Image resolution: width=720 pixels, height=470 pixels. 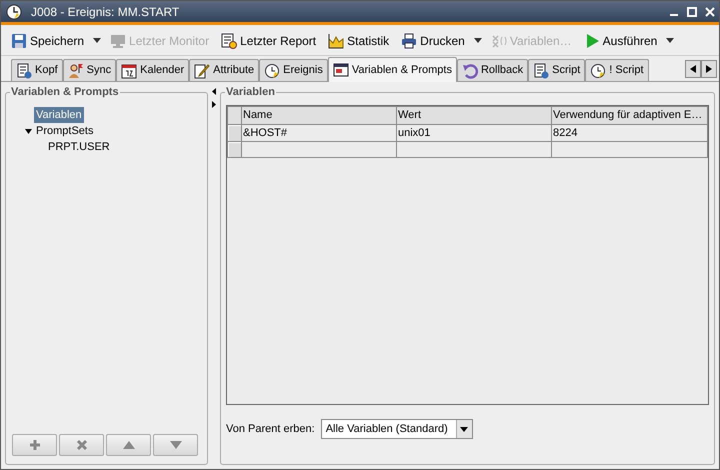 What do you see at coordinates (118, 40) in the screenshot?
I see `monitor-icon` at bounding box center [118, 40].